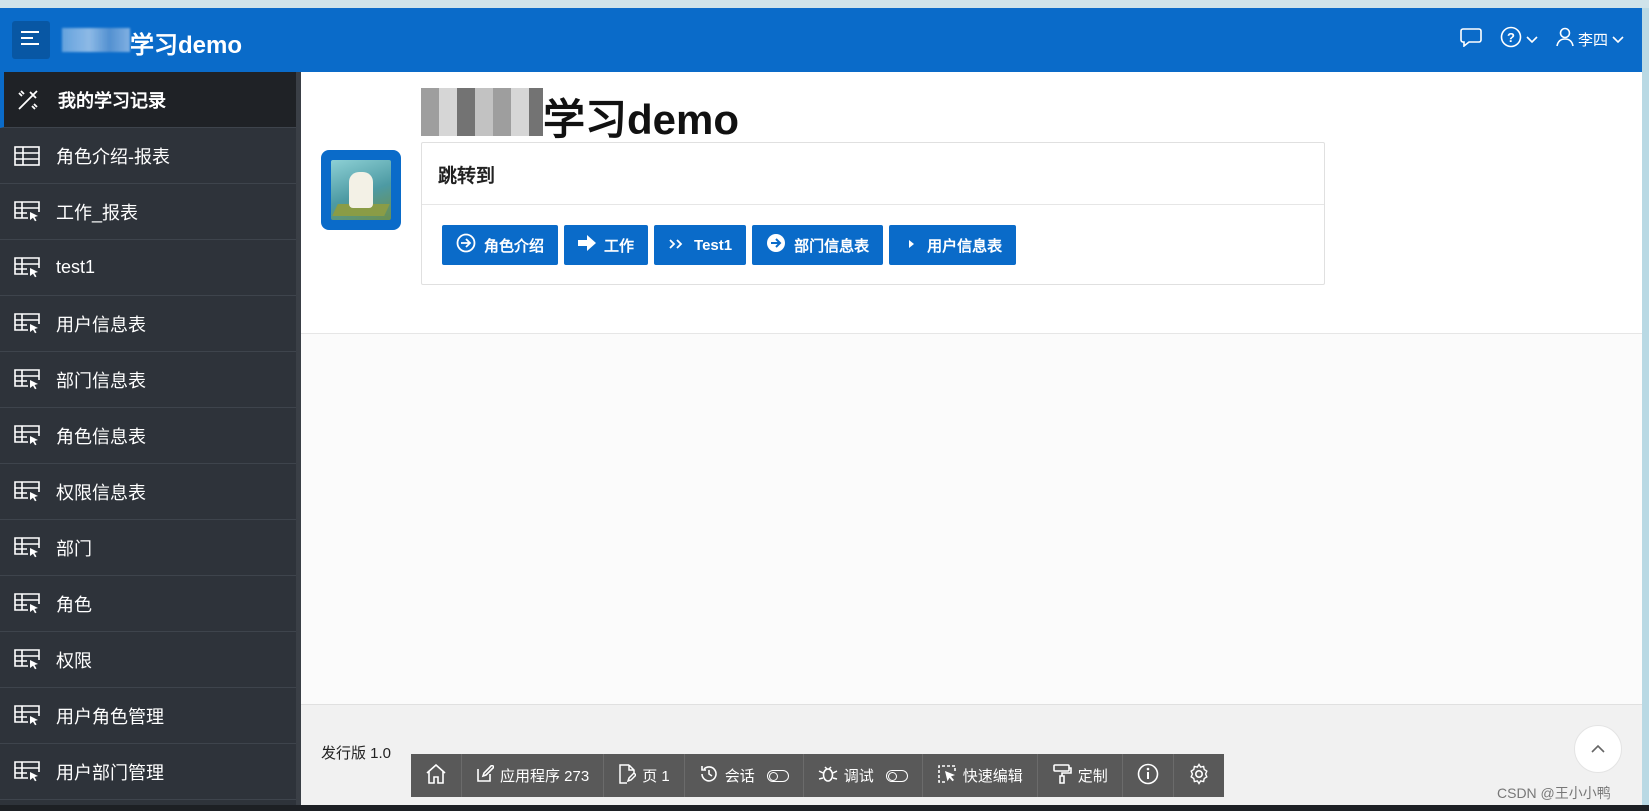 The height and width of the screenshot is (811, 1649). Describe the element at coordinates (186, 42) in the screenshot. I see `app-title: 学习demo` at that location.